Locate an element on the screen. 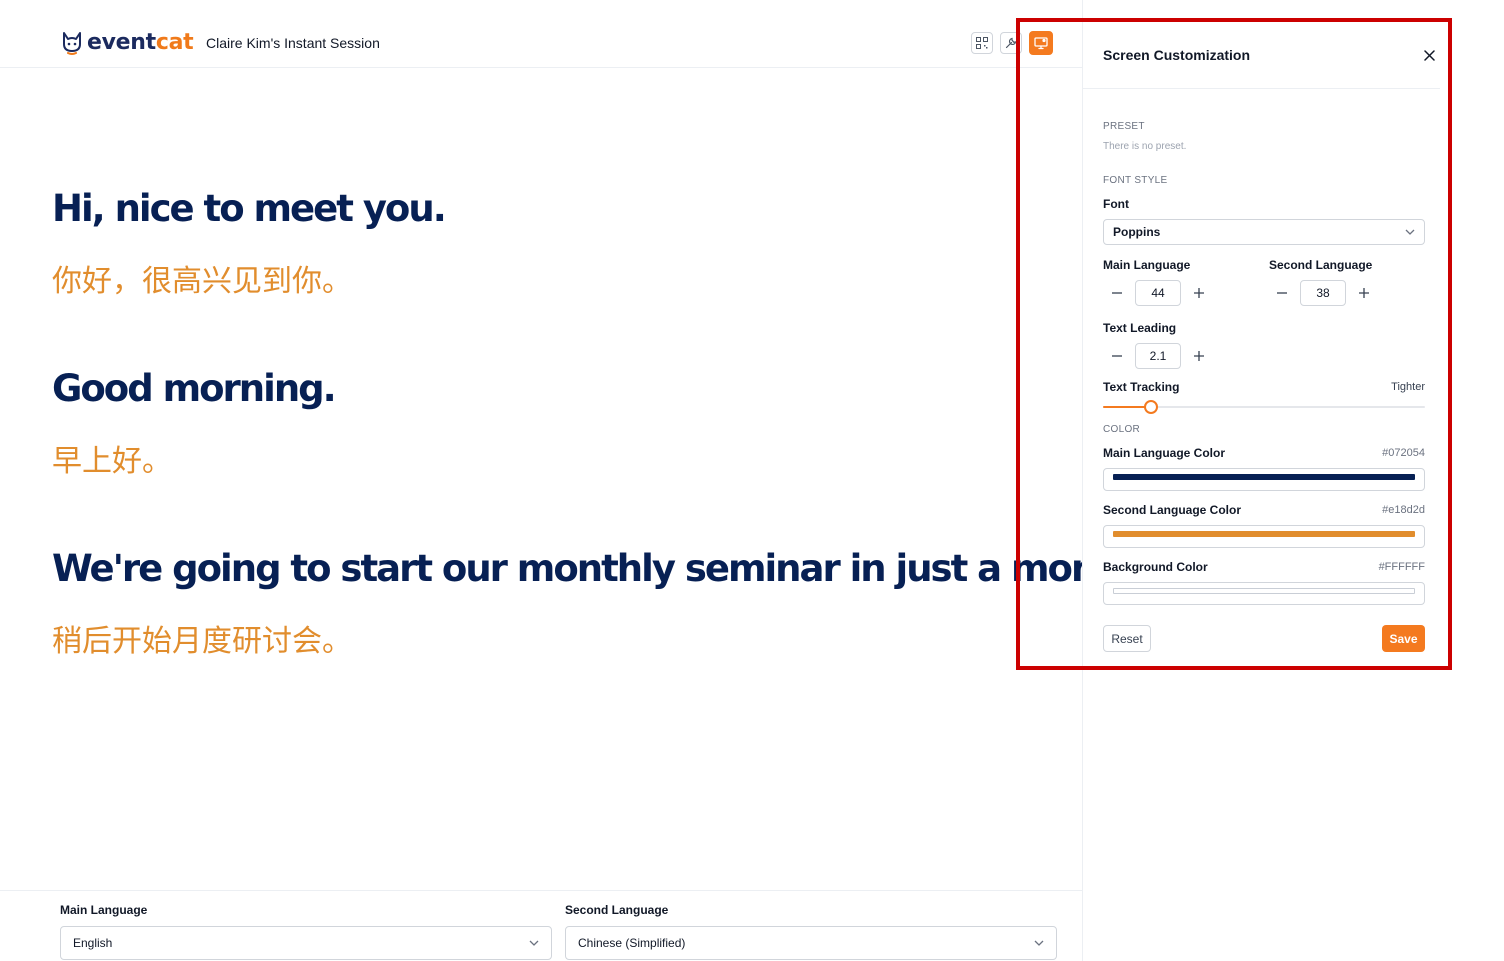  logo-text-cat: cat is located at coordinates (174, 42).